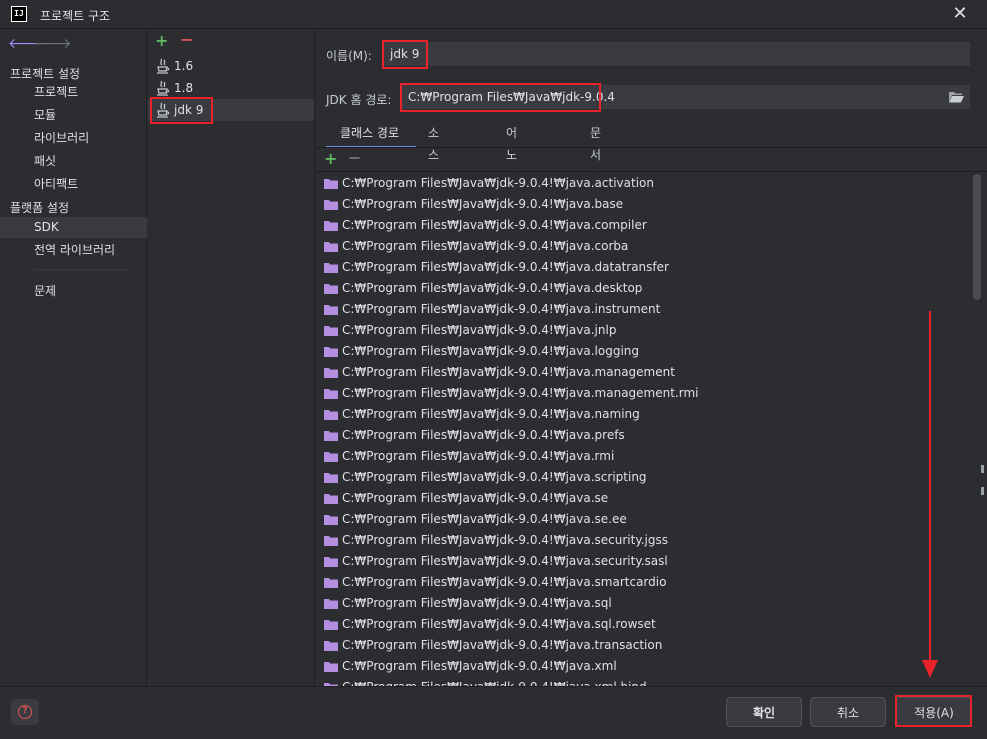 Image resolution: width=987 pixels, height=739 pixels. I want to click on sdk-item: 1.6, so click(231, 66).